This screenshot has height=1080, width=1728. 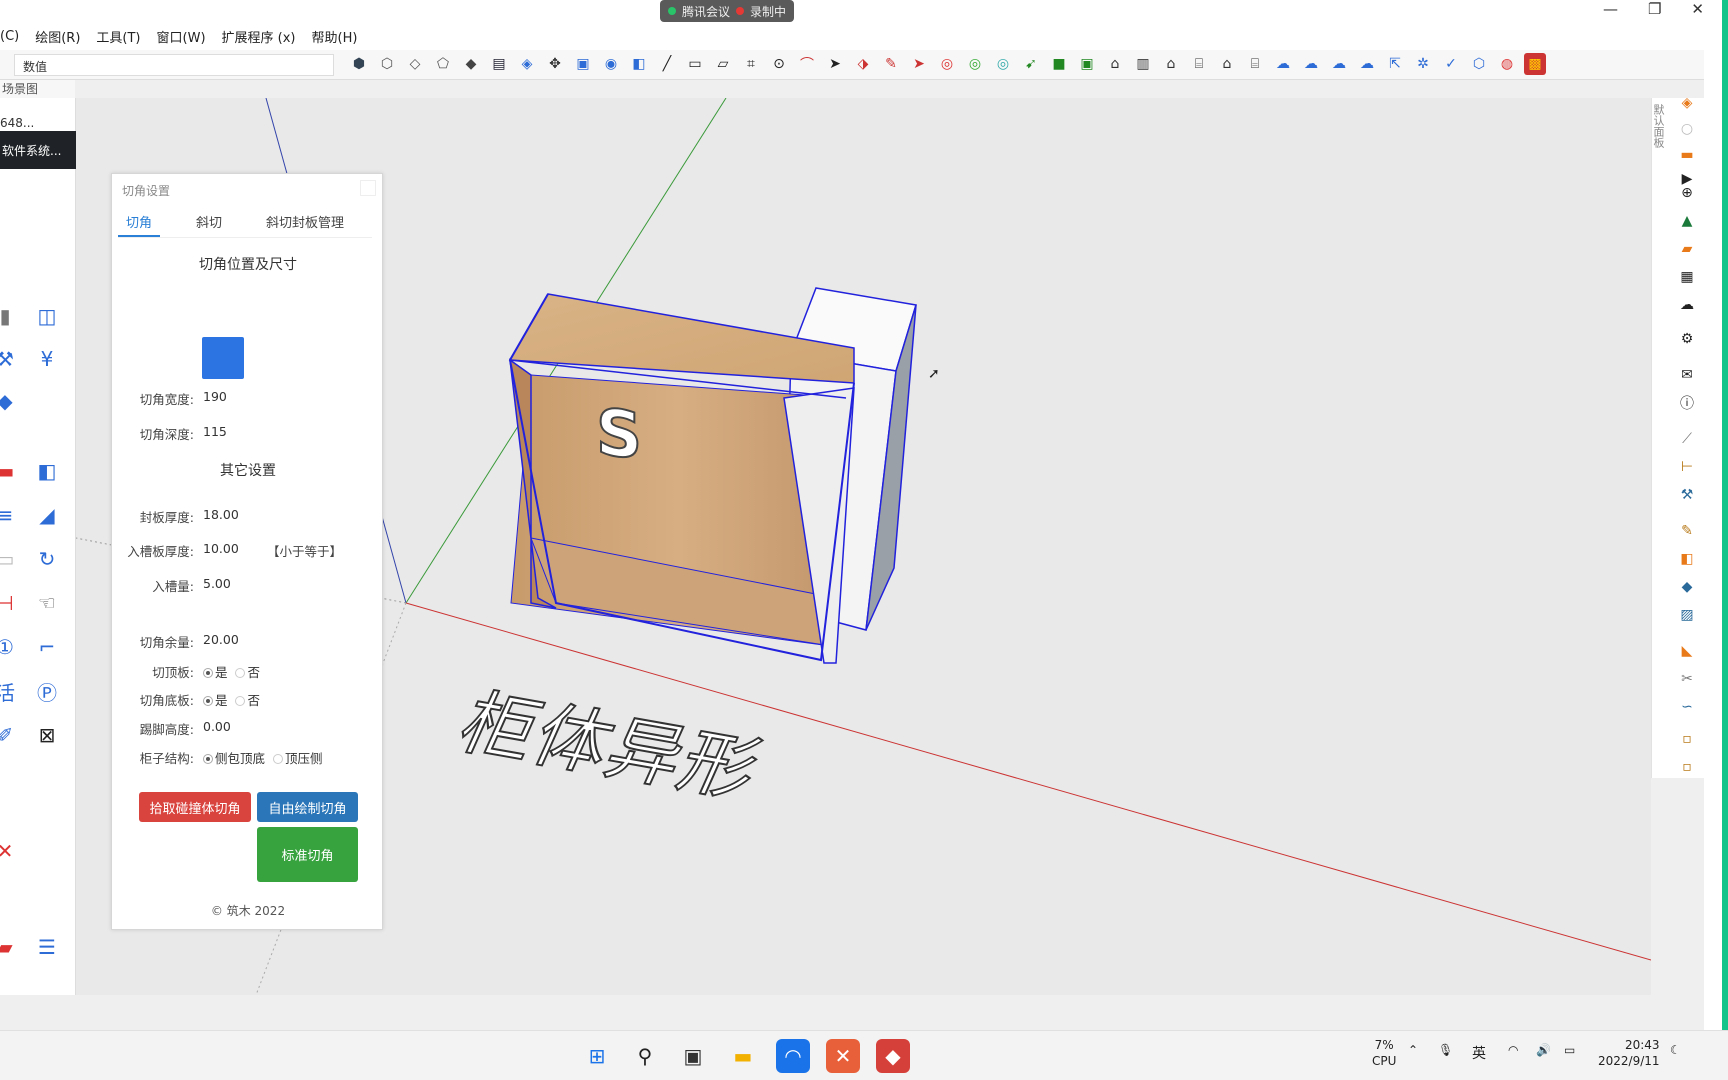 I want to click on windows-start-icon: ⊞, so click(x=597, y=1056).